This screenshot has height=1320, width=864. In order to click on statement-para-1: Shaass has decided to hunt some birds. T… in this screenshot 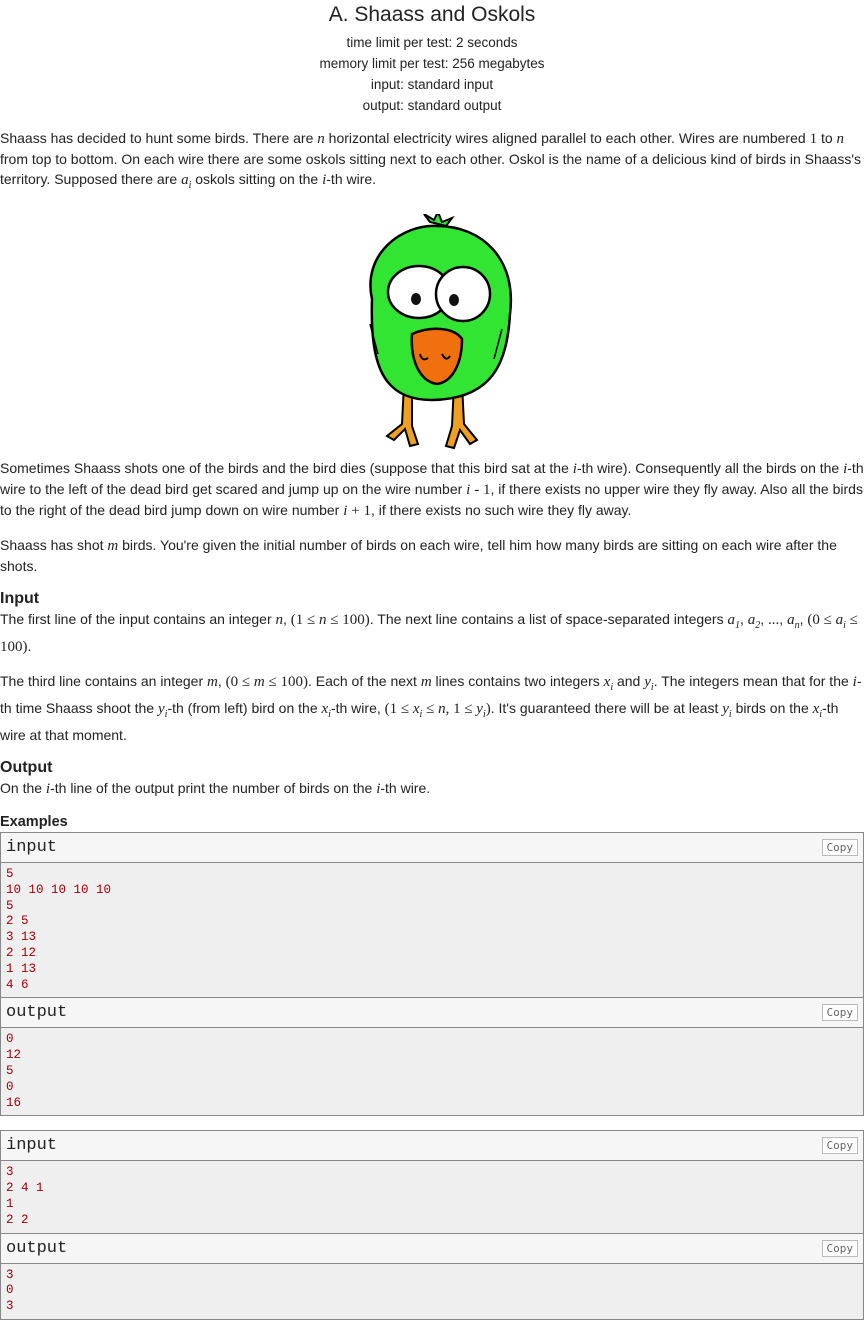, I will do `click(430, 160)`.